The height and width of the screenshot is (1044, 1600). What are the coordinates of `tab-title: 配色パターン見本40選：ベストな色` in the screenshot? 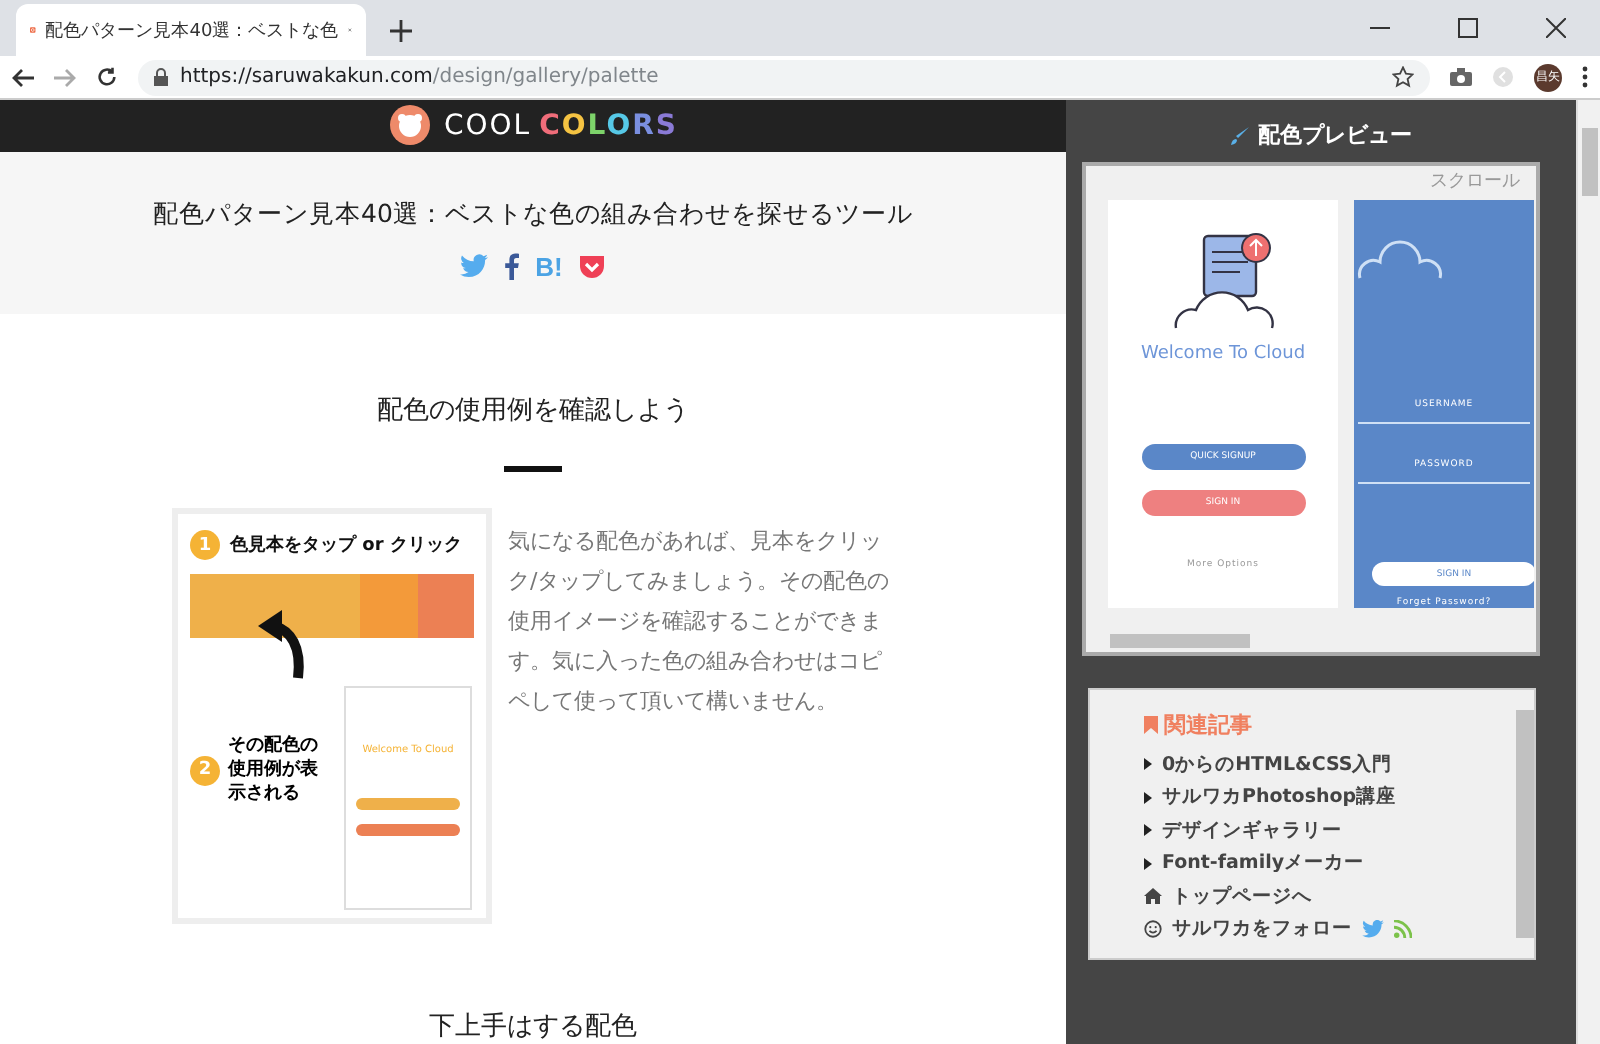 It's located at (192, 31).